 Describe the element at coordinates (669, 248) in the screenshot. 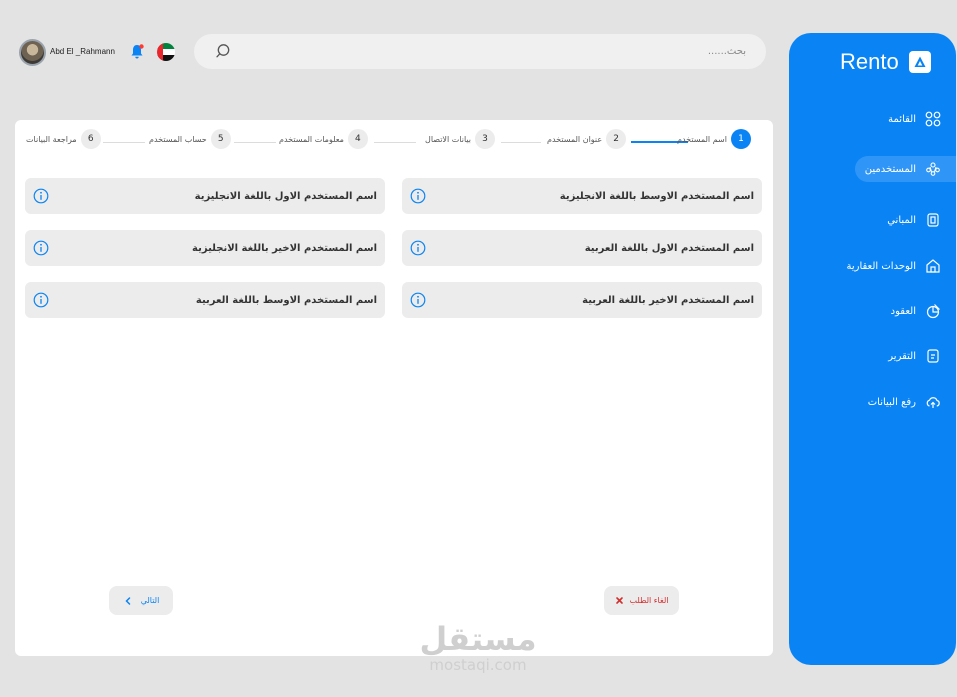

I see `field-label: اسم المستخدم الاول باللغة العربية` at that location.